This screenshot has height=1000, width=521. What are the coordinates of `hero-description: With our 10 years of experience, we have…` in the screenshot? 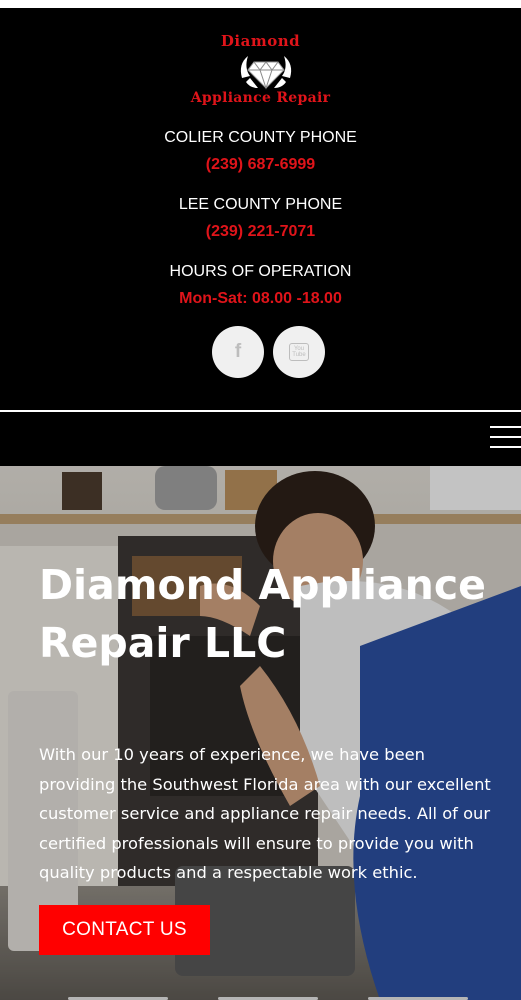 It's located at (265, 813).